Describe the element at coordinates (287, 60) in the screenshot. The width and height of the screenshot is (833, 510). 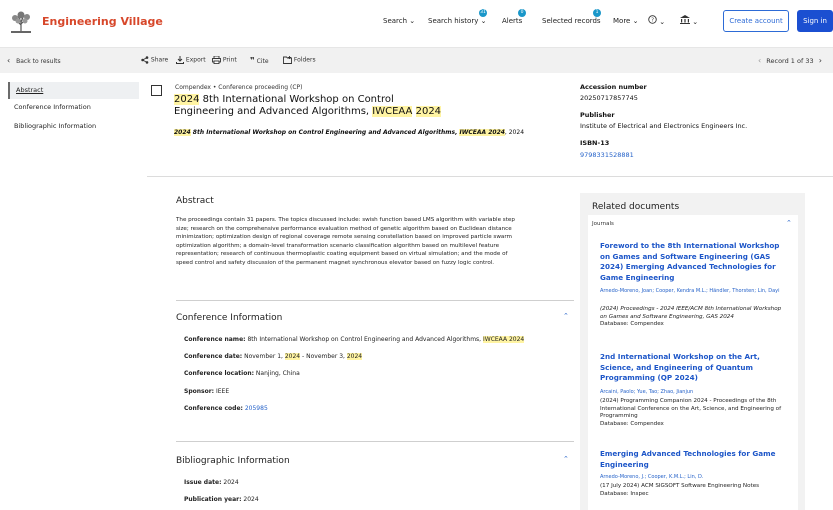
I see `folder-add-icon` at that location.